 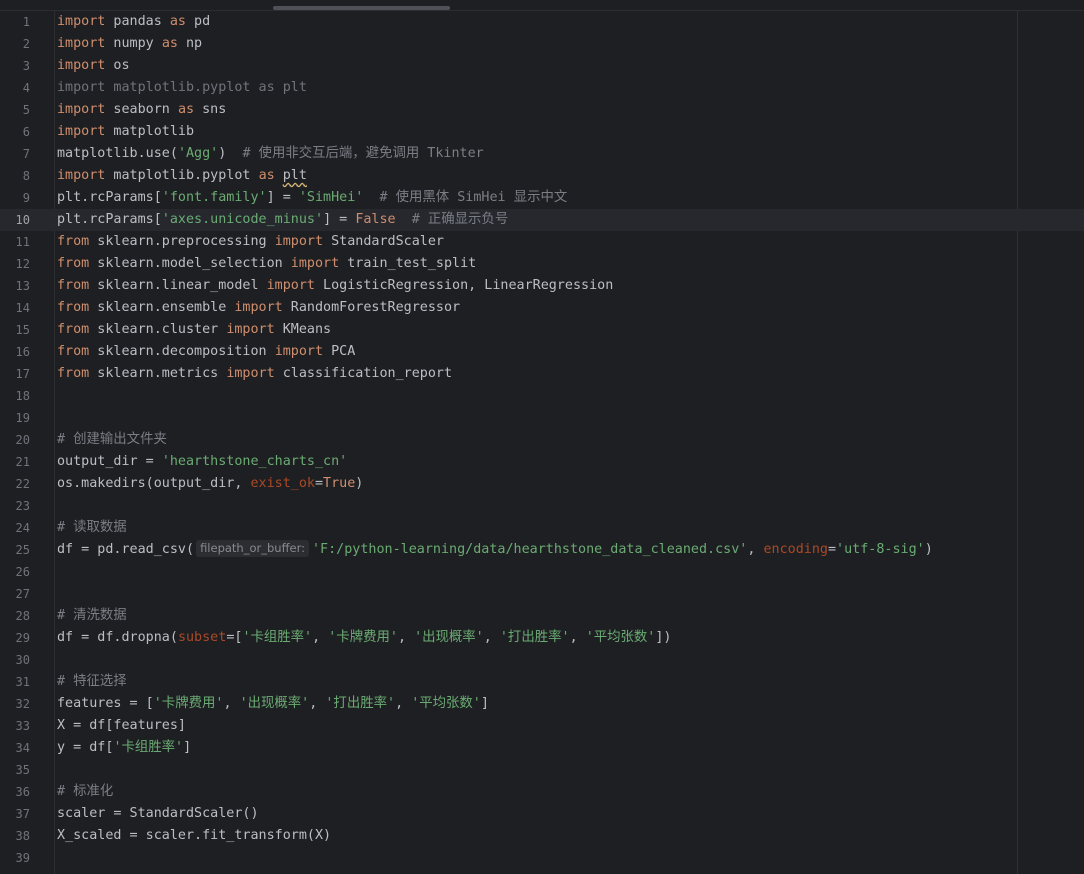 What do you see at coordinates (15, 286) in the screenshot?
I see `line-number: 13` at bounding box center [15, 286].